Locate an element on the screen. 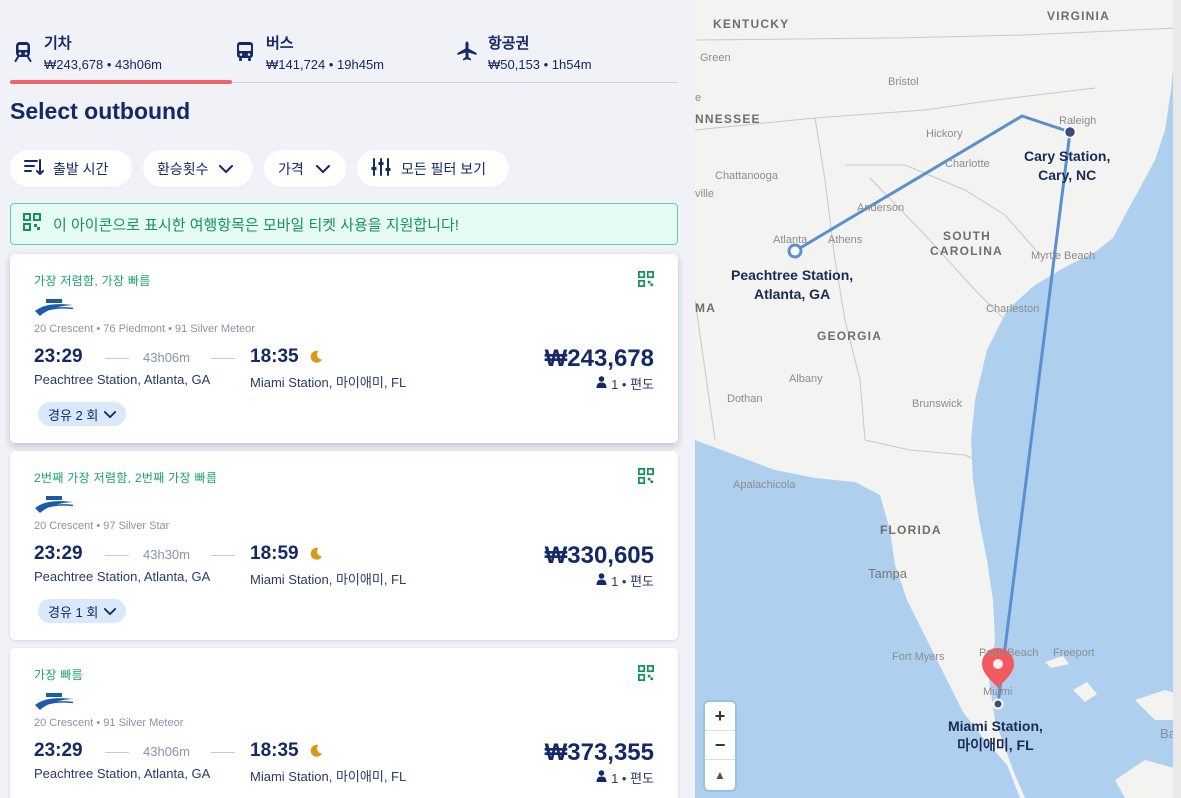 The height and width of the screenshot is (798, 1181). plane-icon is located at coordinates (467, 51).